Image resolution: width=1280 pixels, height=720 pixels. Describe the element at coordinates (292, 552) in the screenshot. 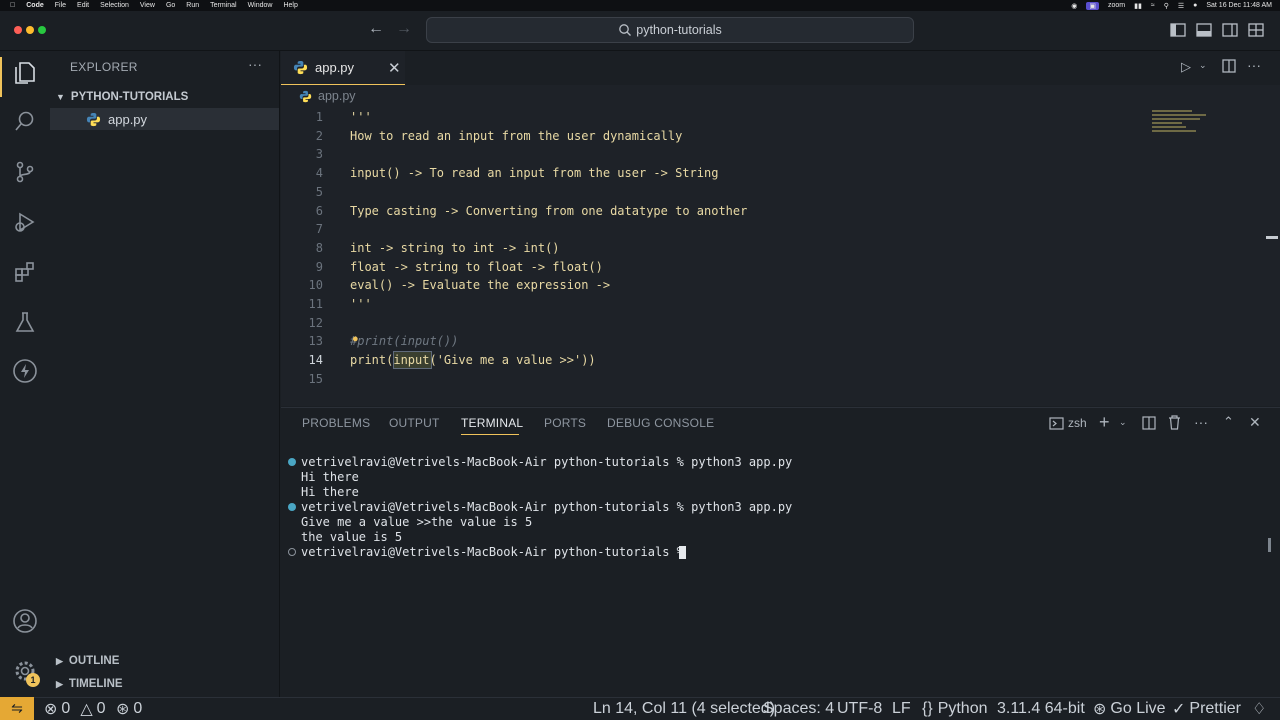

I see `command-pending-decoration` at that location.